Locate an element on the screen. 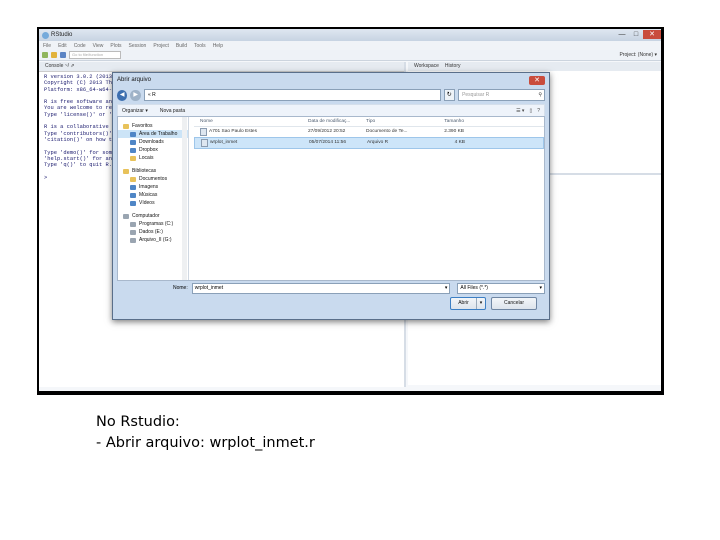  close-window-button: ✕ is located at coordinates (652, 34).